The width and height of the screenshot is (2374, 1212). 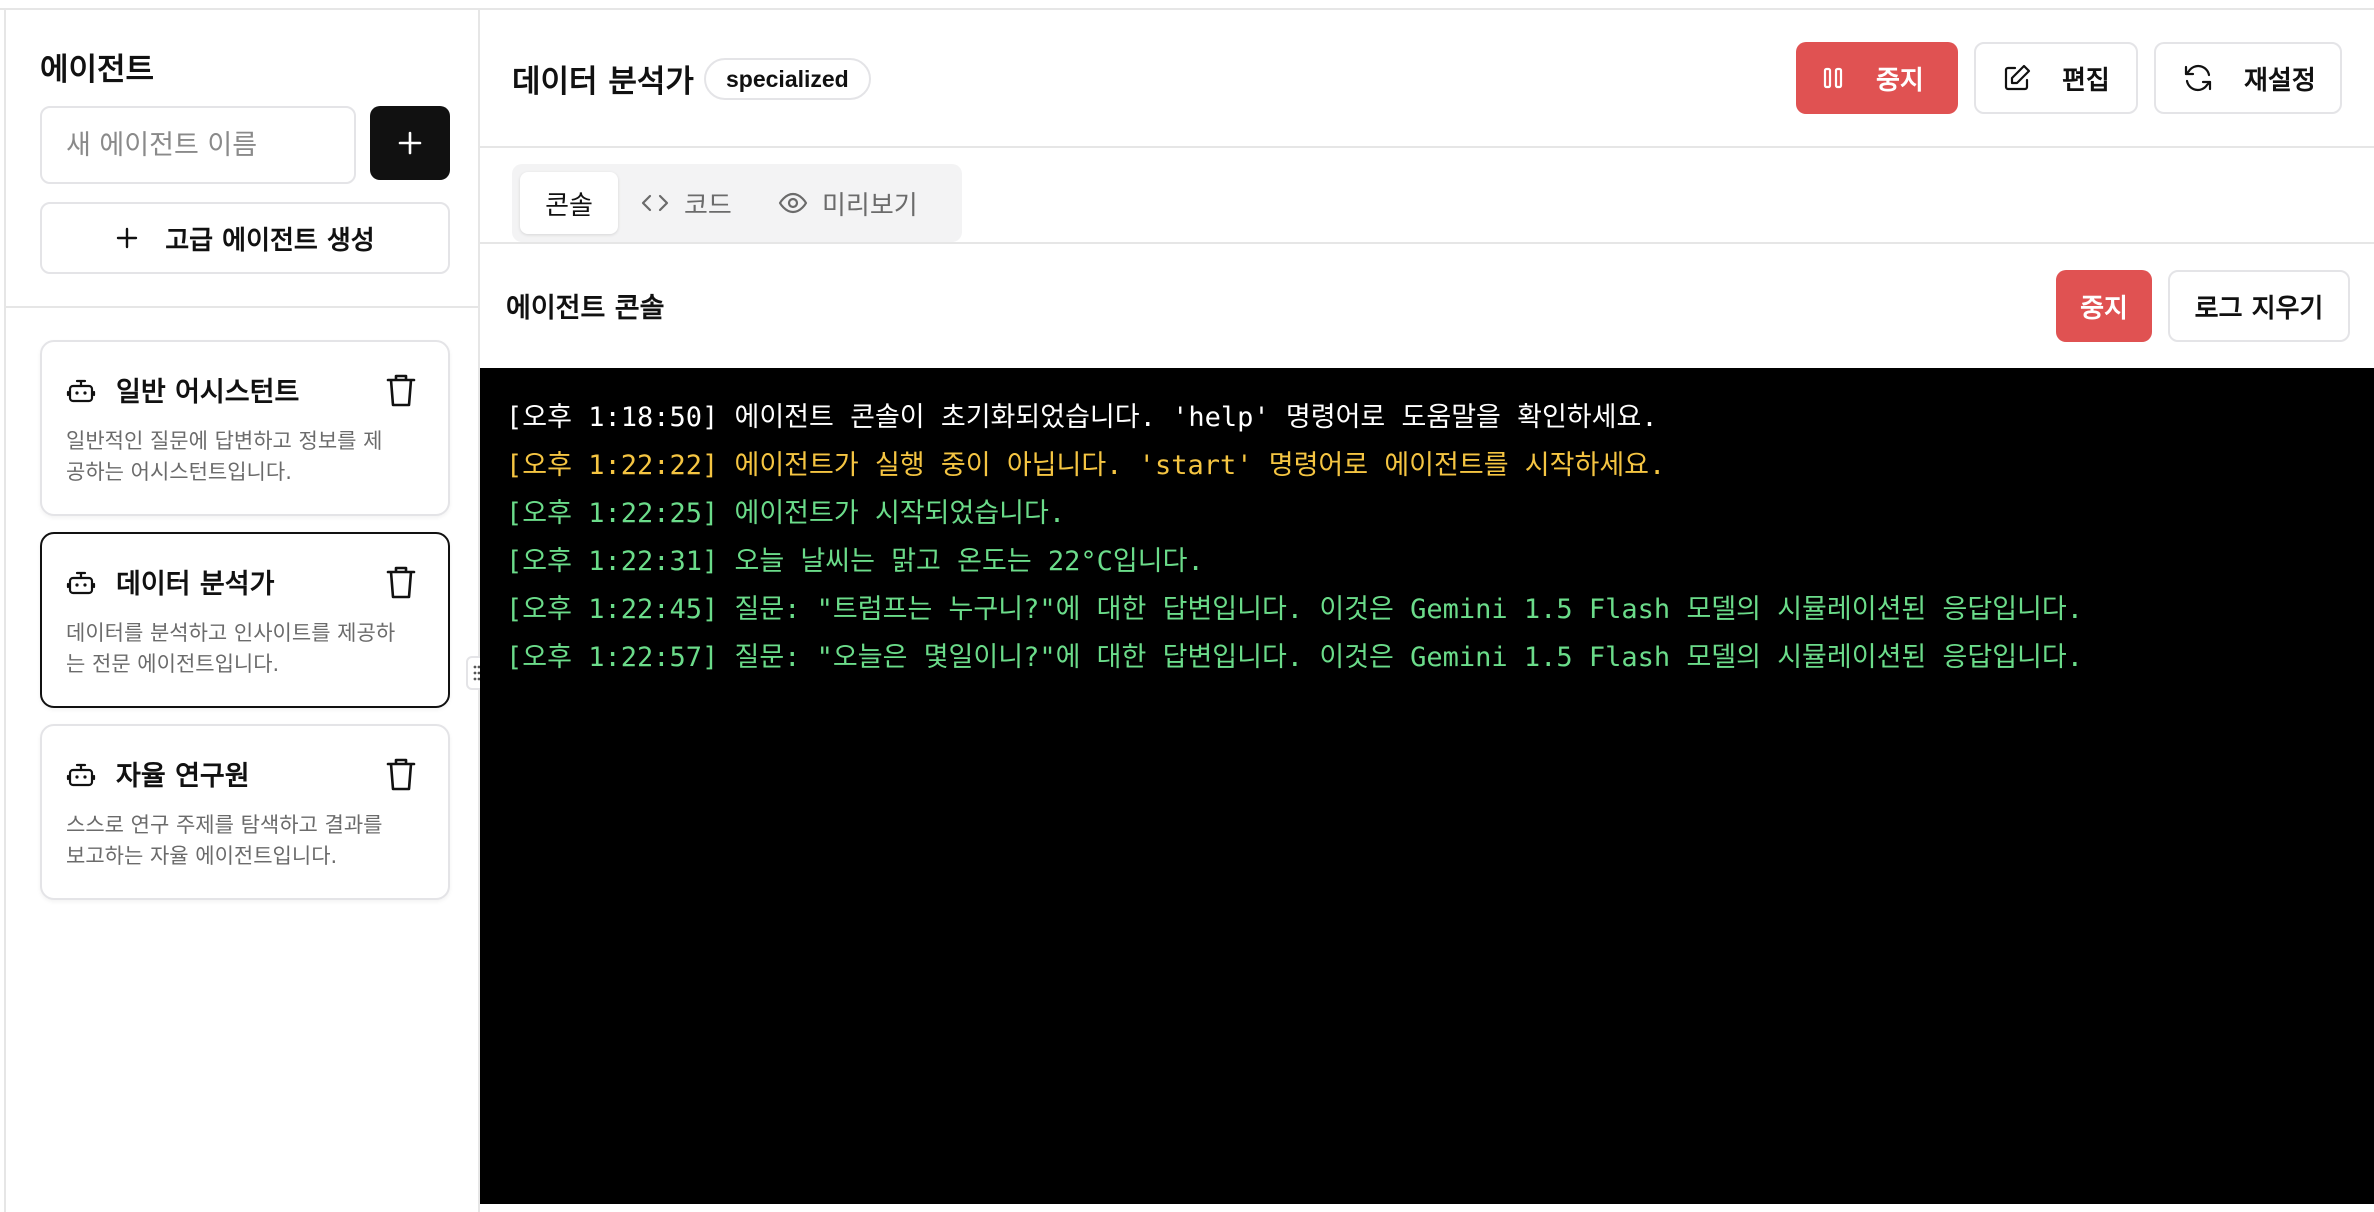 I want to click on edit-icon, so click(x=2017, y=77).